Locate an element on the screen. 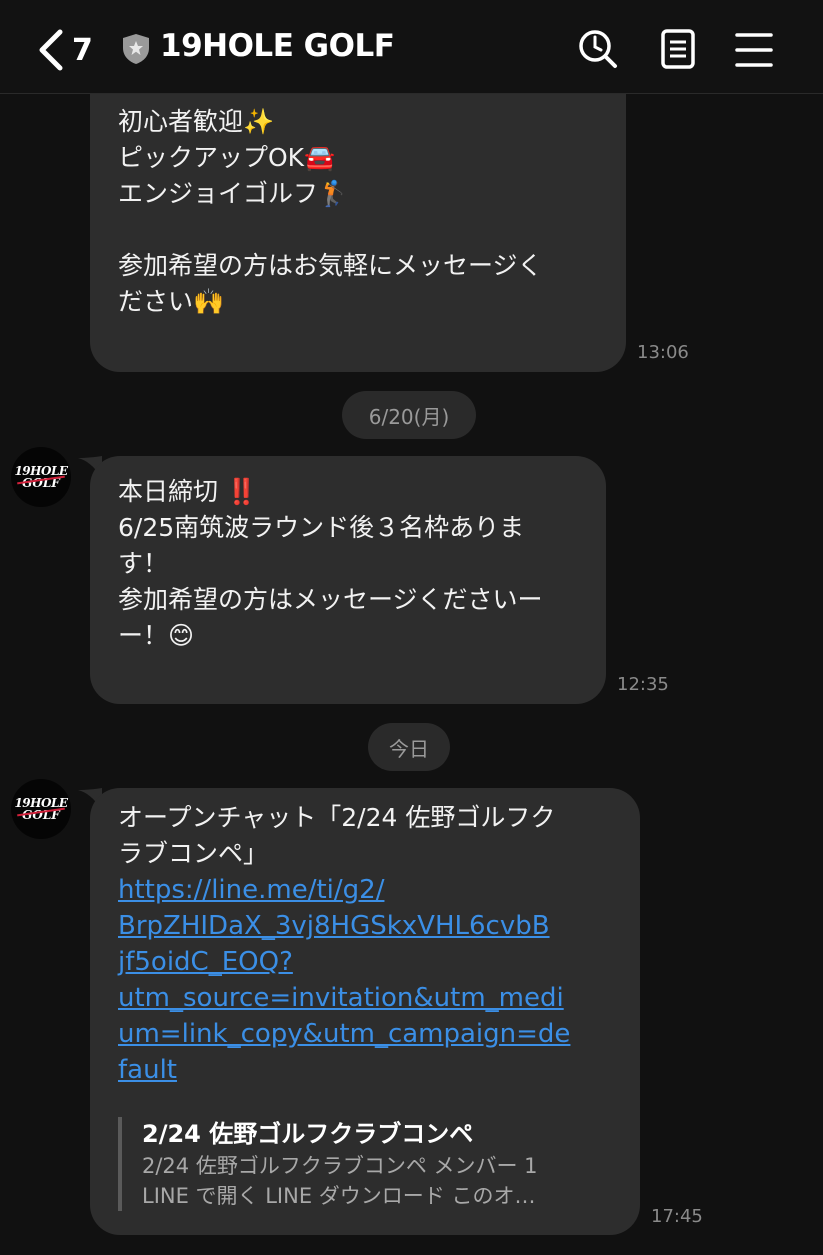  chat-title: 19HOLE GOLF is located at coordinates (277, 46).